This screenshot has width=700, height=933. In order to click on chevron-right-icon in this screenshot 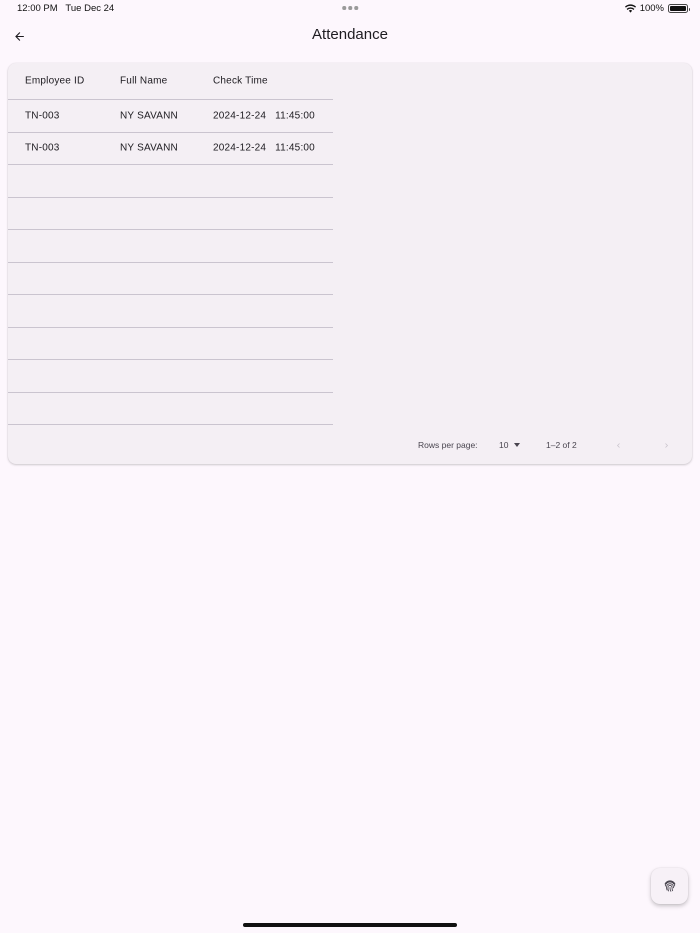, I will do `click(666, 445)`.